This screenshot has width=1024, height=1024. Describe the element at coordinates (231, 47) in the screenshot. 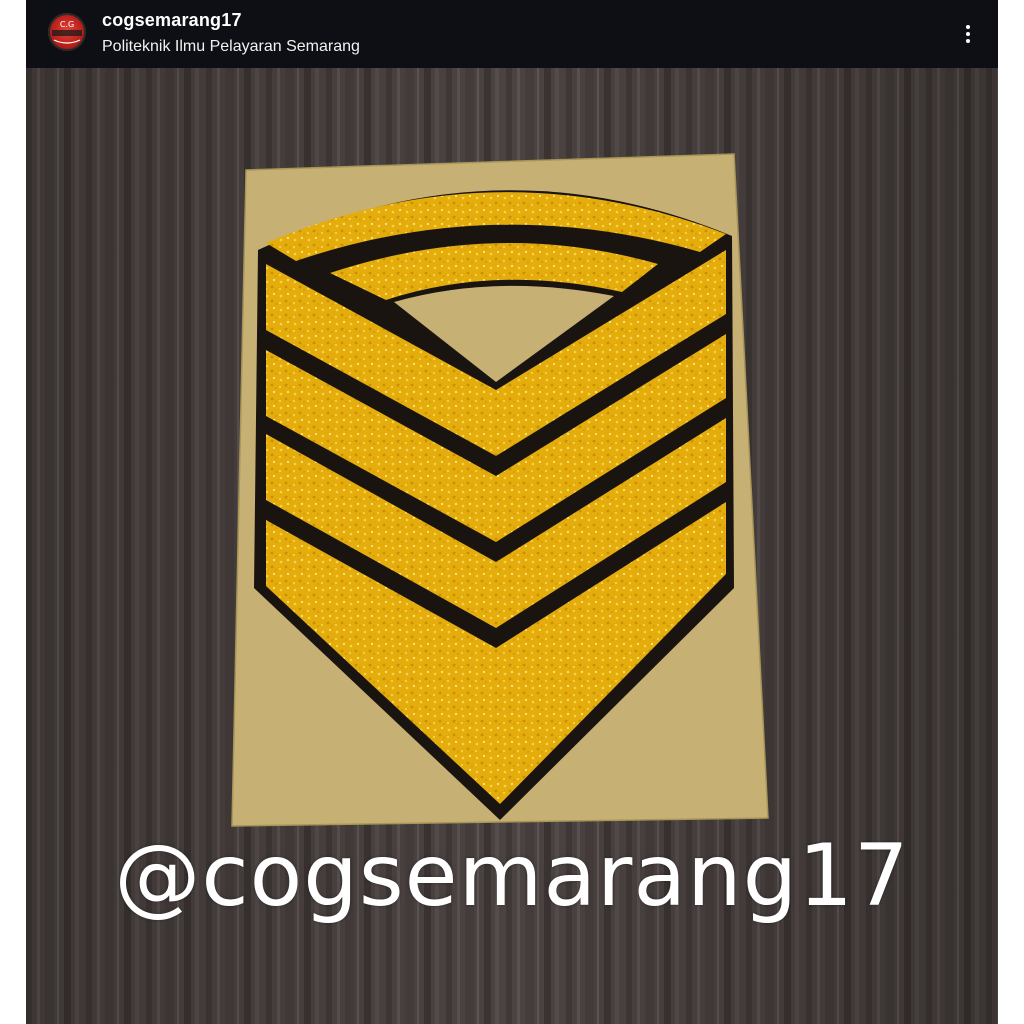

I see `location-link: Politeknik Ilmu Pelayaran Semarang` at that location.